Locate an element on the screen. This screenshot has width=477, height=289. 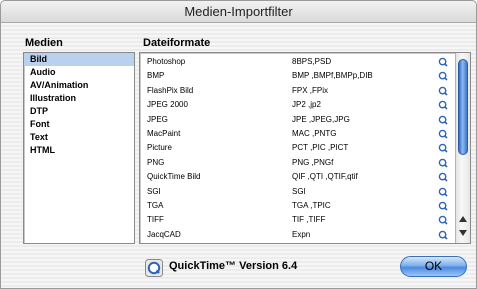
format-name: QuickTime Bild is located at coordinates (174, 177).